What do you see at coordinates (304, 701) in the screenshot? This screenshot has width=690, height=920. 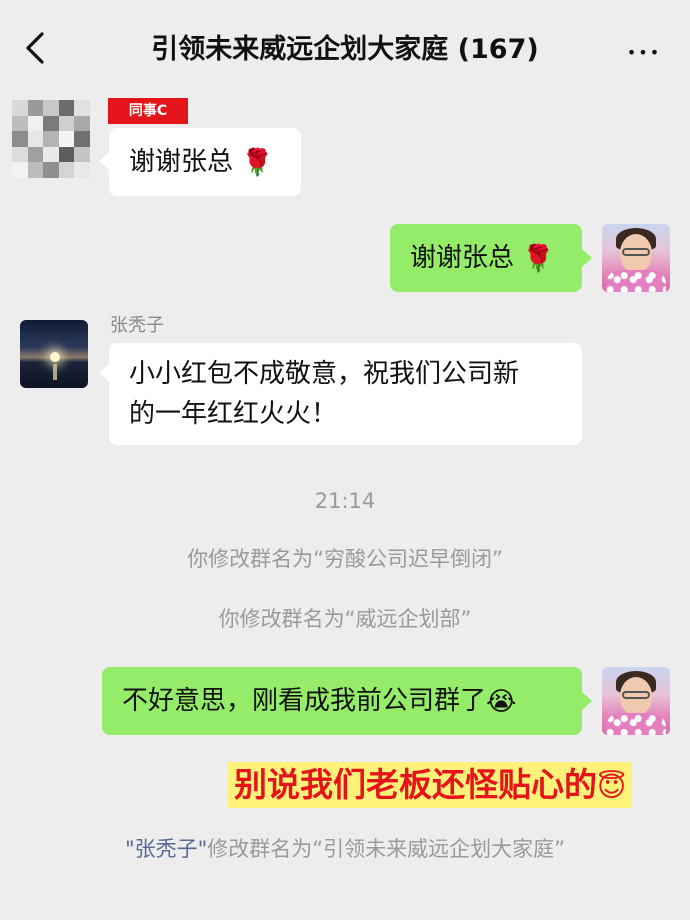 I see `message-text: 不好意思，刚看成我前公司群了` at bounding box center [304, 701].